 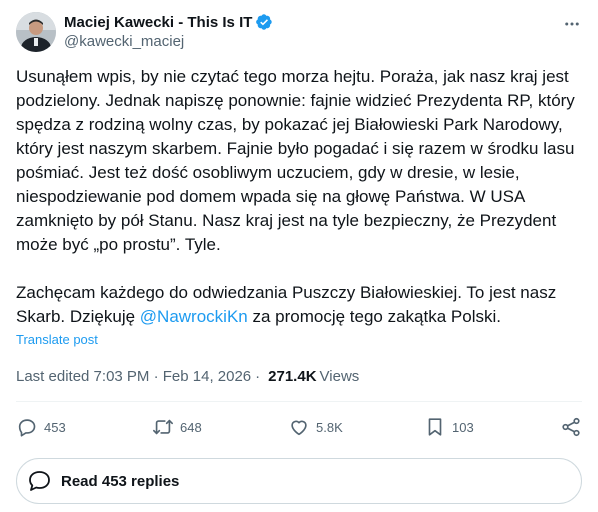 I want to click on author-handle: @kawecki_maciej, so click(x=168, y=41).